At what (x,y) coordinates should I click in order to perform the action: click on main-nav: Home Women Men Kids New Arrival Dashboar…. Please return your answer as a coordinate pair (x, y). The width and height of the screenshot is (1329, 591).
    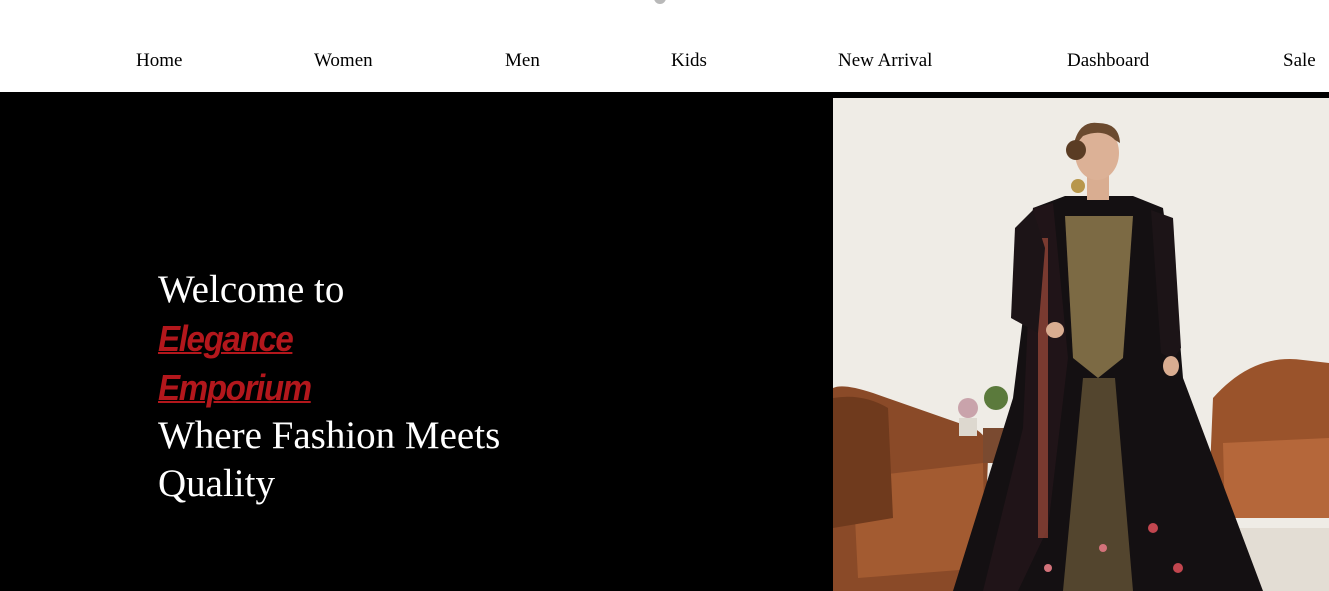
    Looking at the image, I should click on (664, 63).